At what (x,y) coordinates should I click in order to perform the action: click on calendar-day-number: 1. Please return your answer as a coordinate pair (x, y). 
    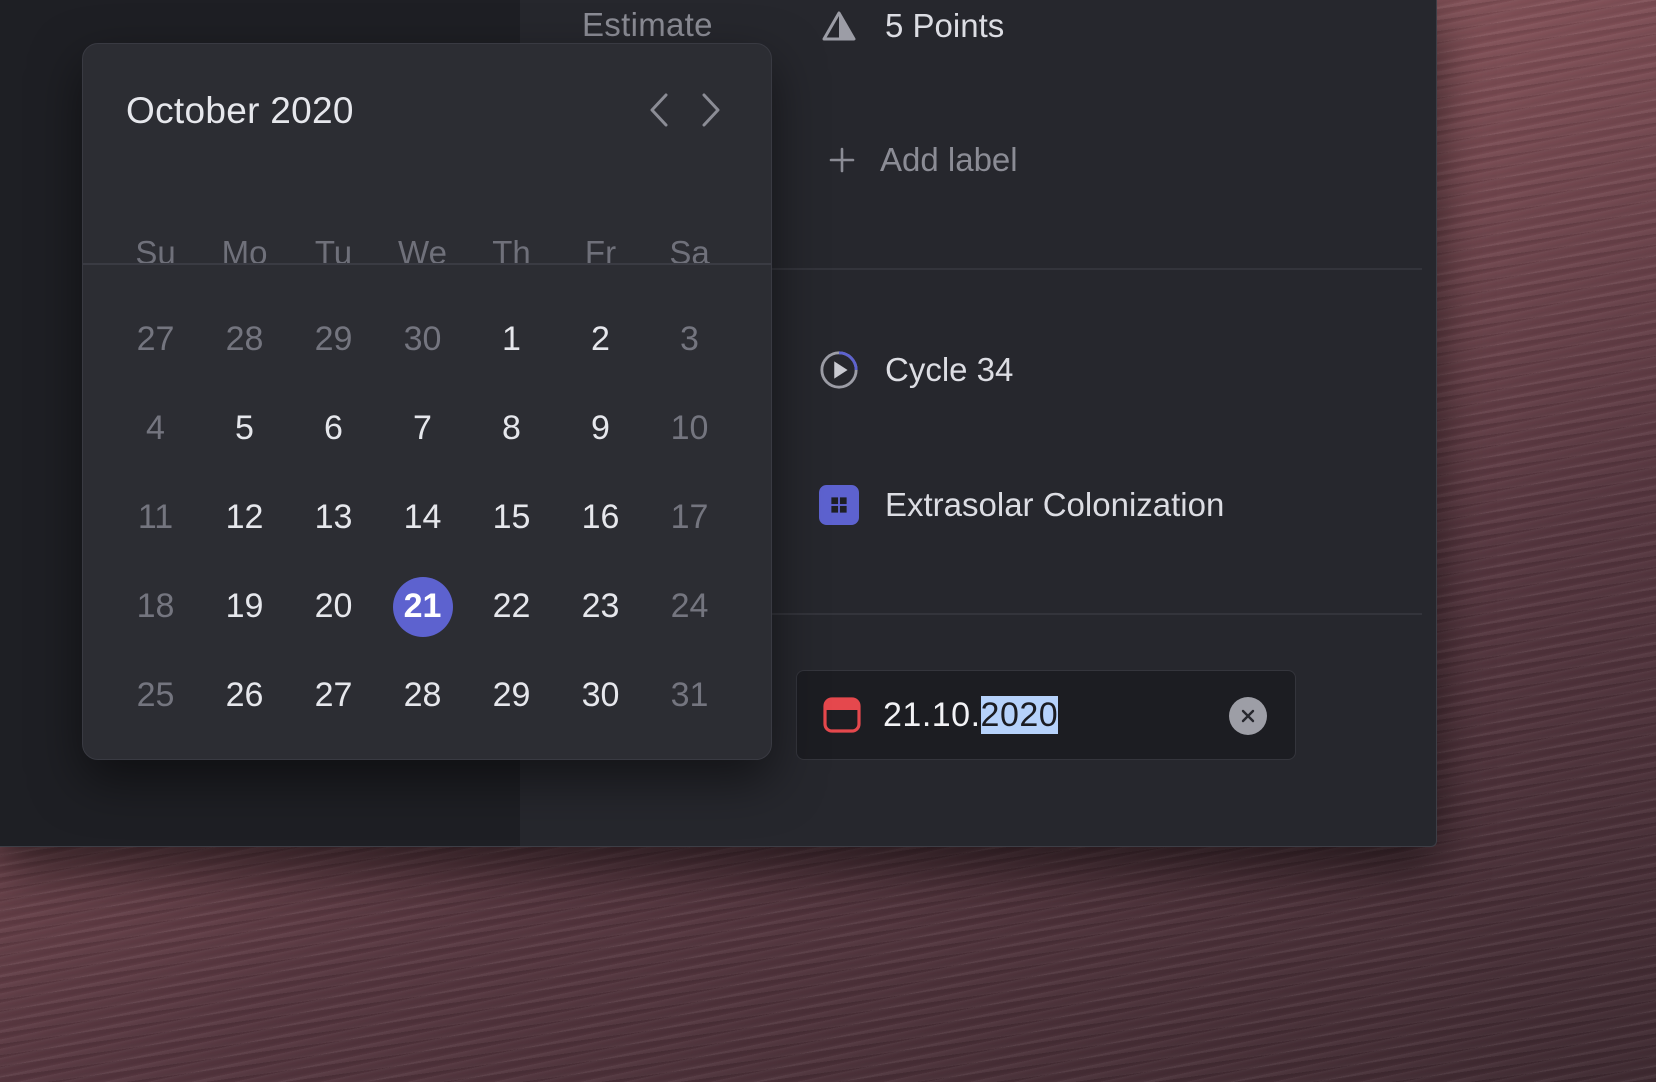
    Looking at the image, I should click on (511, 339).